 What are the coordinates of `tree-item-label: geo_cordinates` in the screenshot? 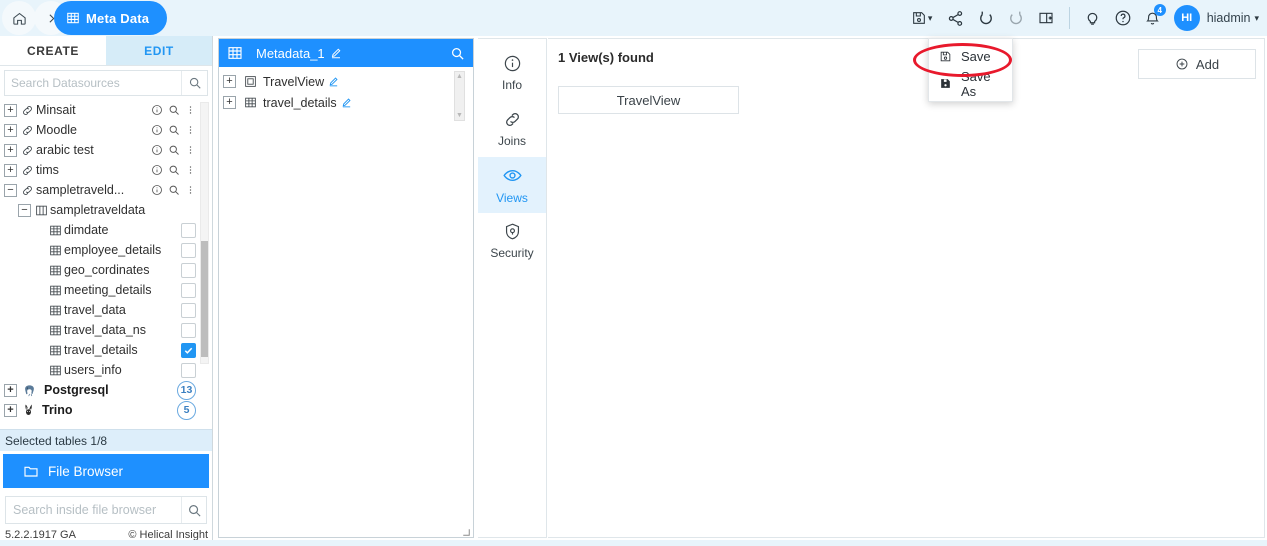 It's located at (107, 270).